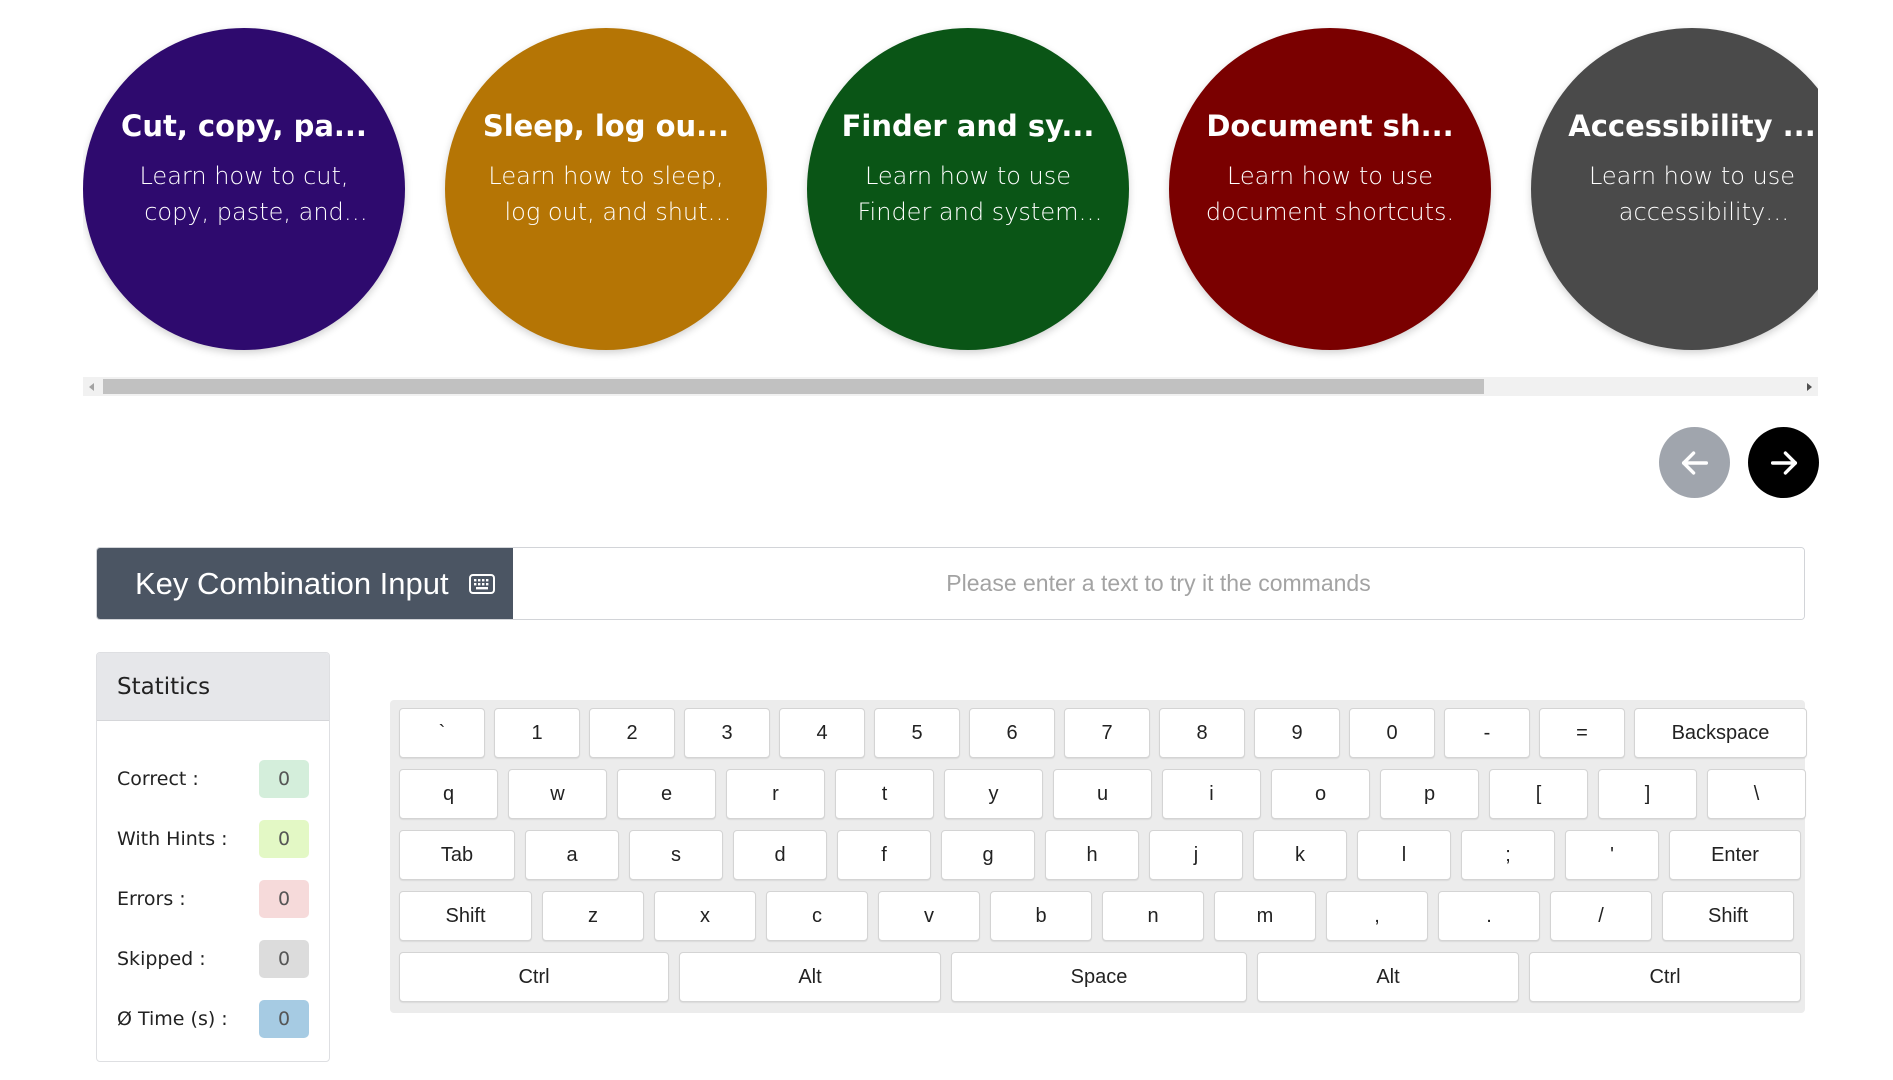 The width and height of the screenshot is (1893, 1080). I want to click on key-space: Space, so click(1099, 977).